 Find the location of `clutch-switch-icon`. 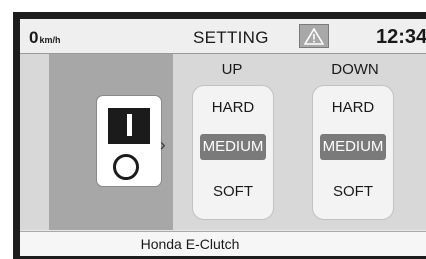

clutch-switch-icon is located at coordinates (129, 141).